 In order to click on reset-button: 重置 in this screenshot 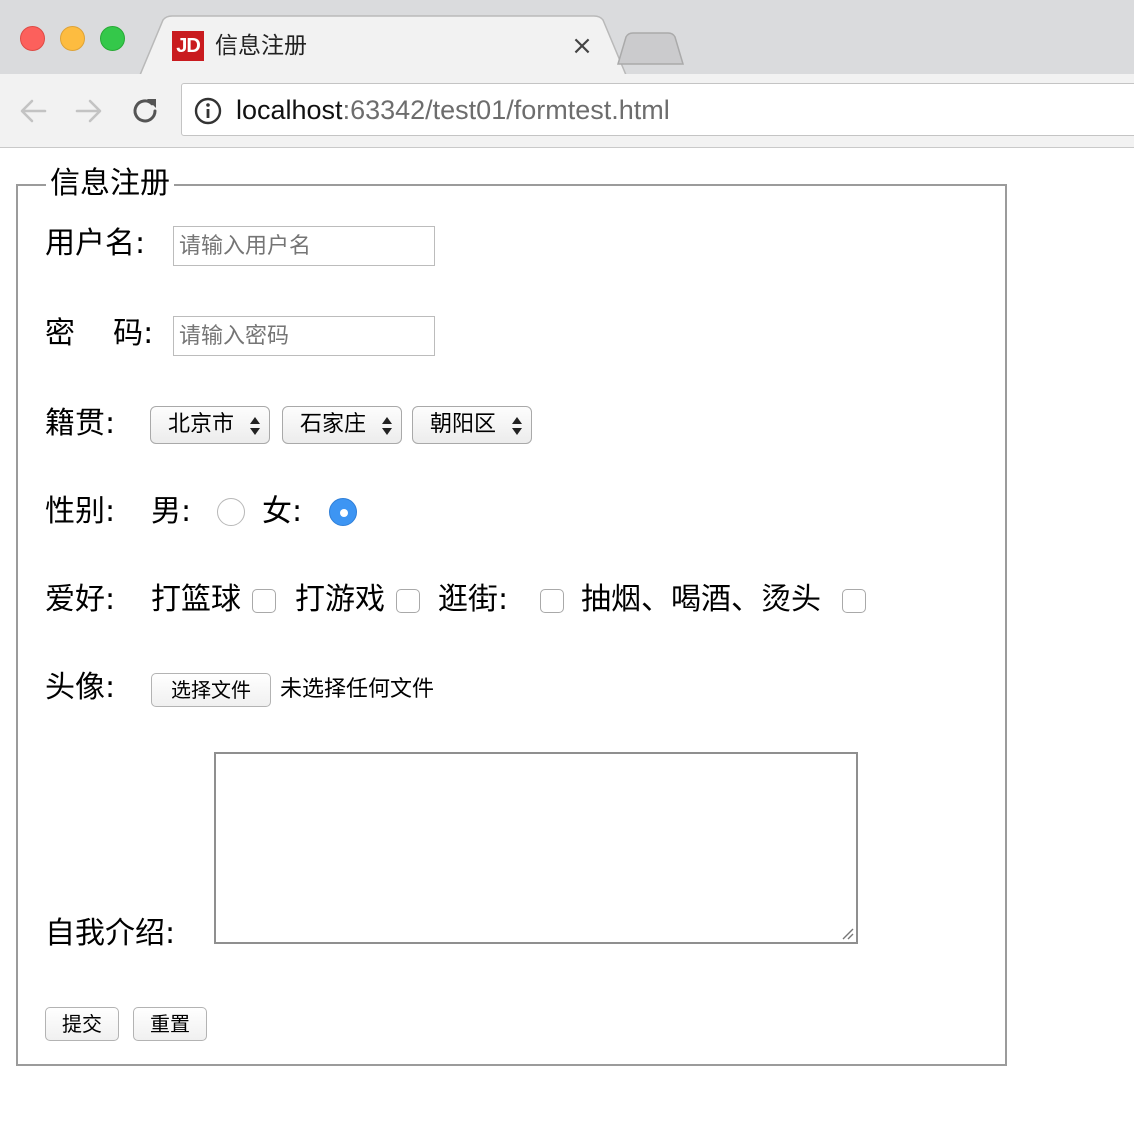, I will do `click(170, 1024)`.